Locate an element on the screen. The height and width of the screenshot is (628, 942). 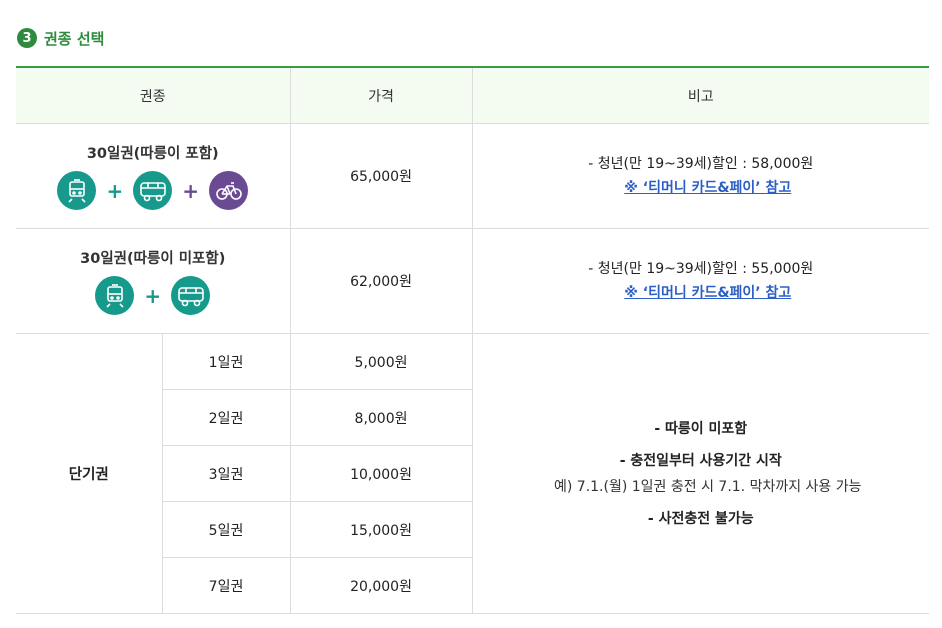
step-number-badge: 3 is located at coordinates (27, 38).